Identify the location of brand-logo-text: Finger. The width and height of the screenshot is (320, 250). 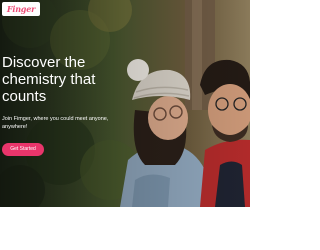
(21, 9).